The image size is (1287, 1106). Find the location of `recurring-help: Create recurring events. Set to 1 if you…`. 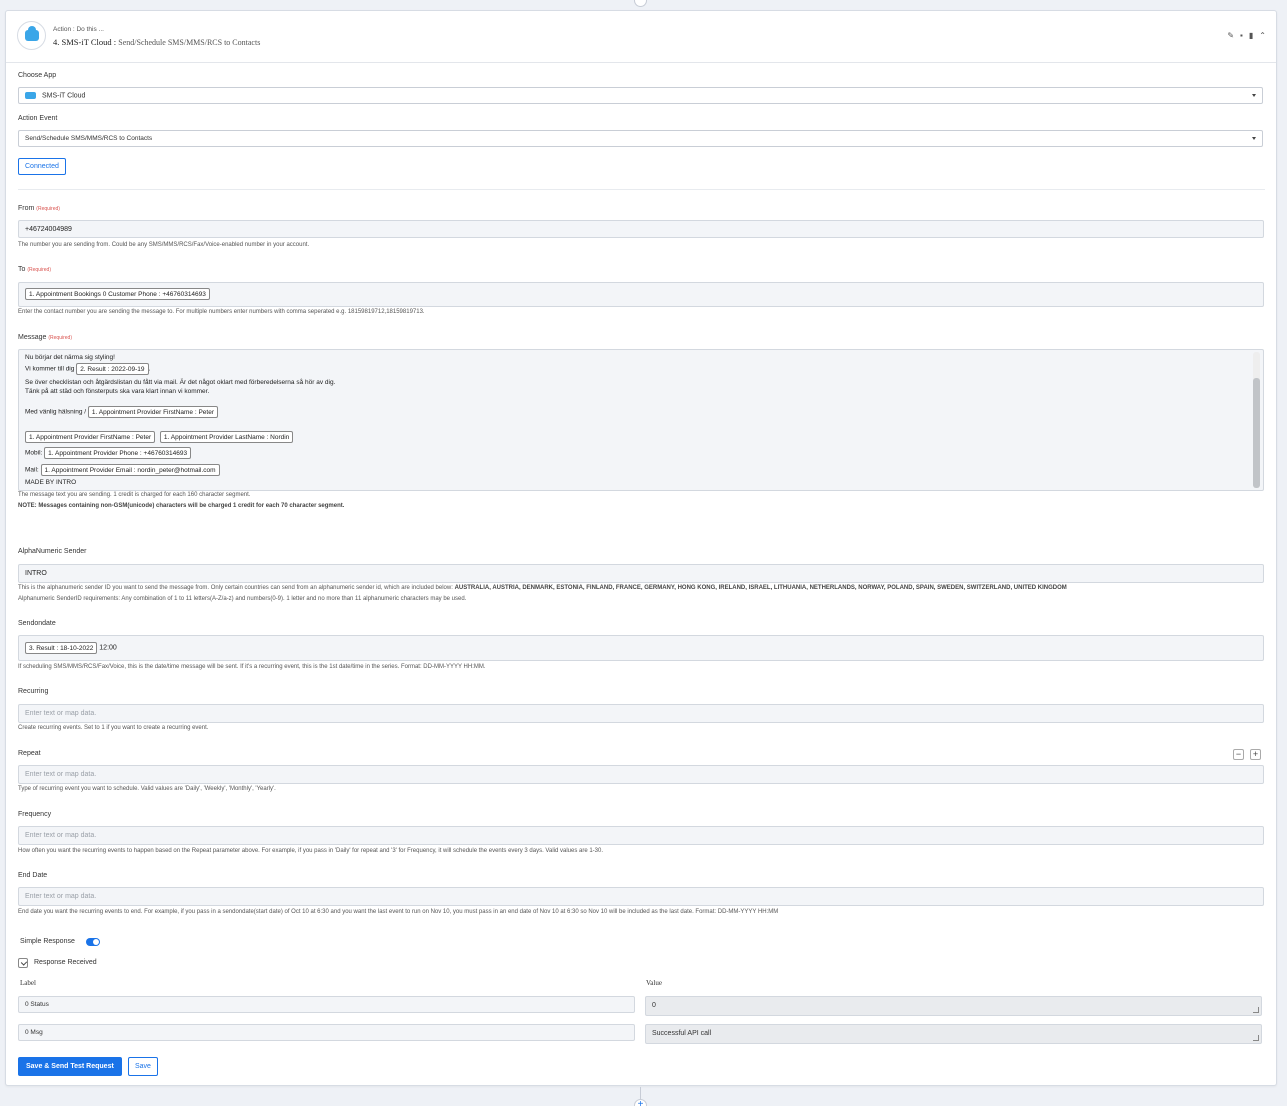

recurring-help: Create recurring events. Set to 1 if you… is located at coordinates (113, 728).